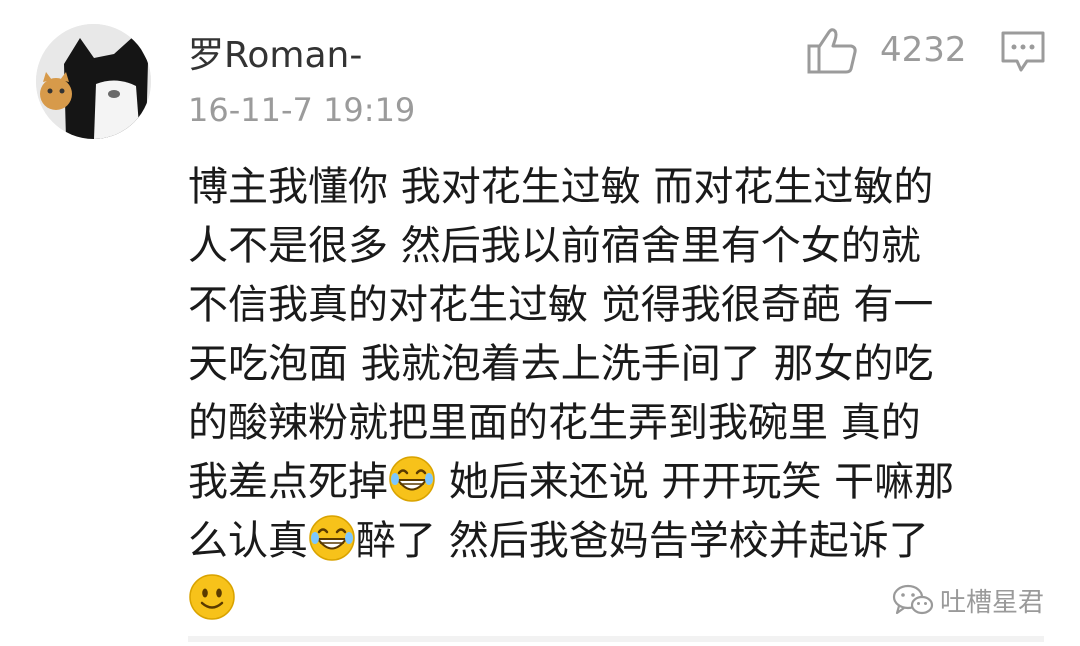 The width and height of the screenshot is (1080, 646). What do you see at coordinates (913, 599) in the screenshot?
I see `wechat-icon` at bounding box center [913, 599].